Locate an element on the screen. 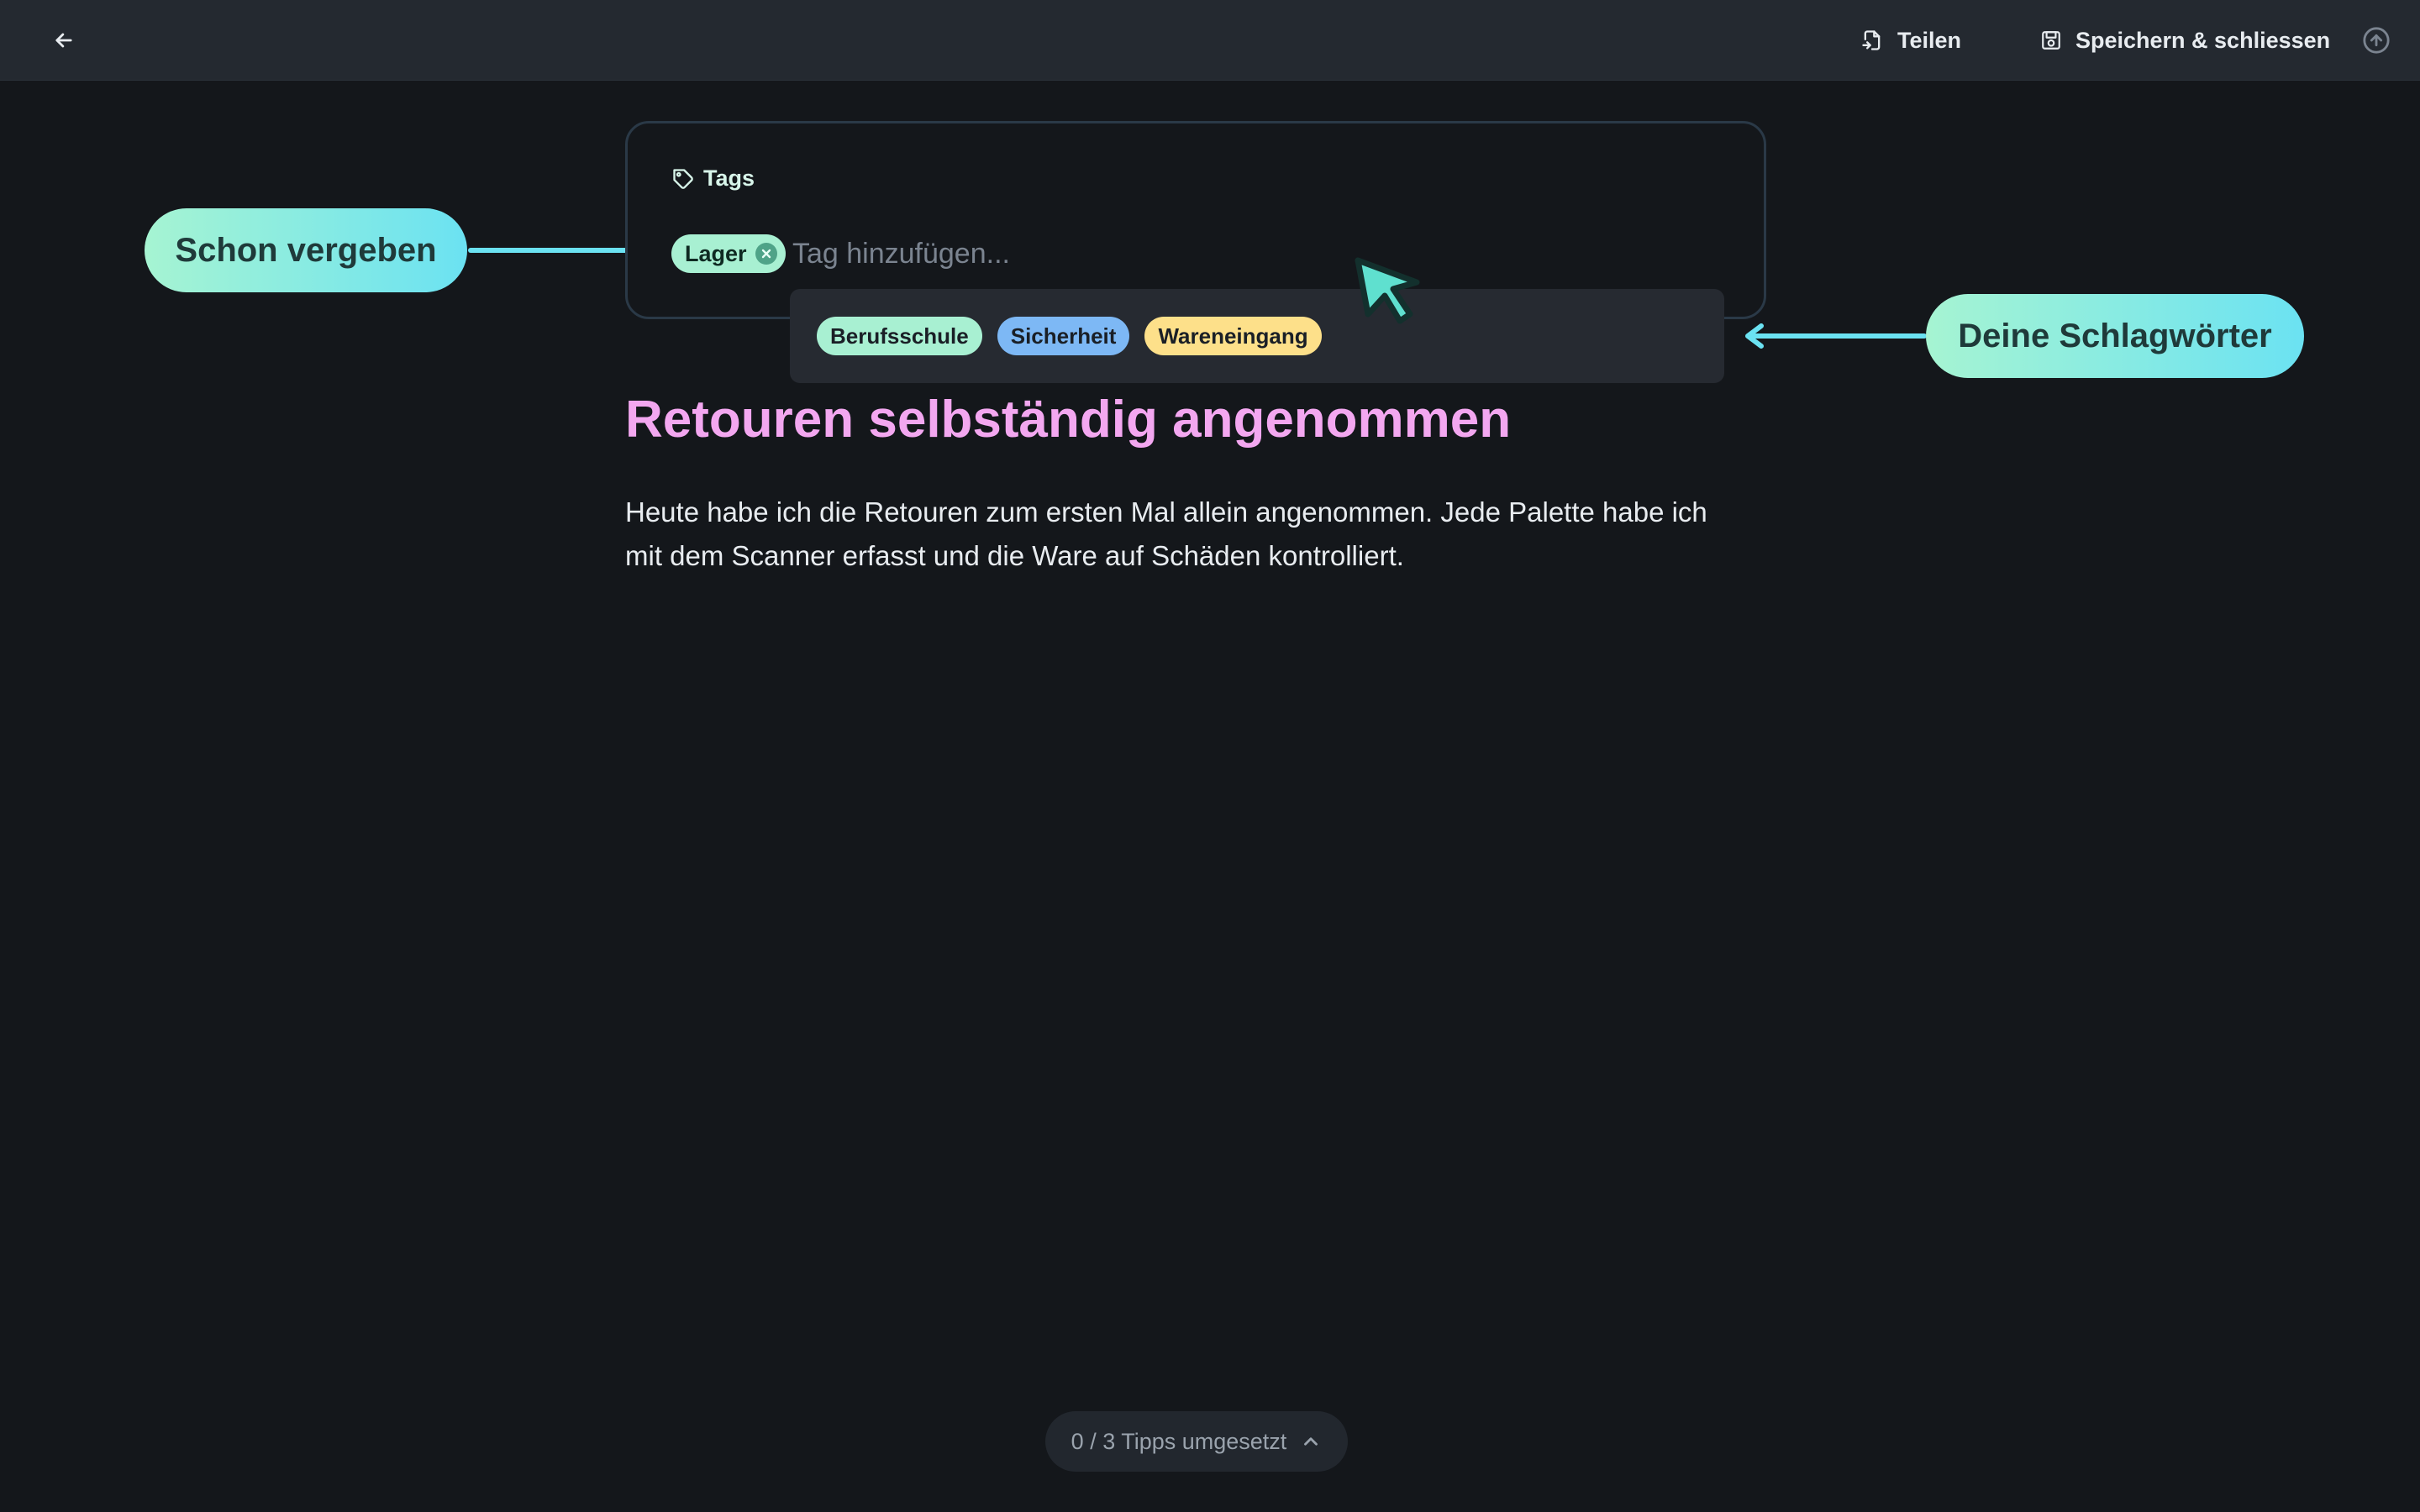  save-label: Speichern & schliessen is located at coordinates (2203, 40).